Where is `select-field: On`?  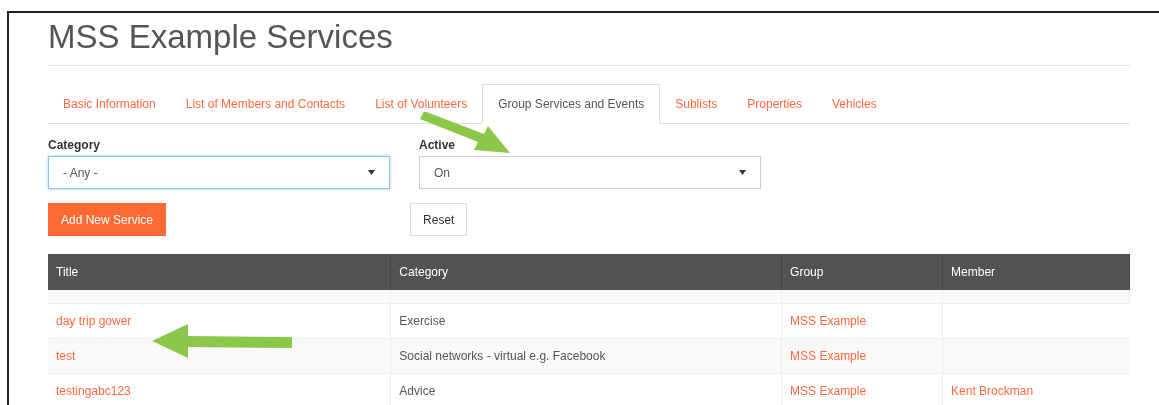
select-field: On is located at coordinates (590, 172).